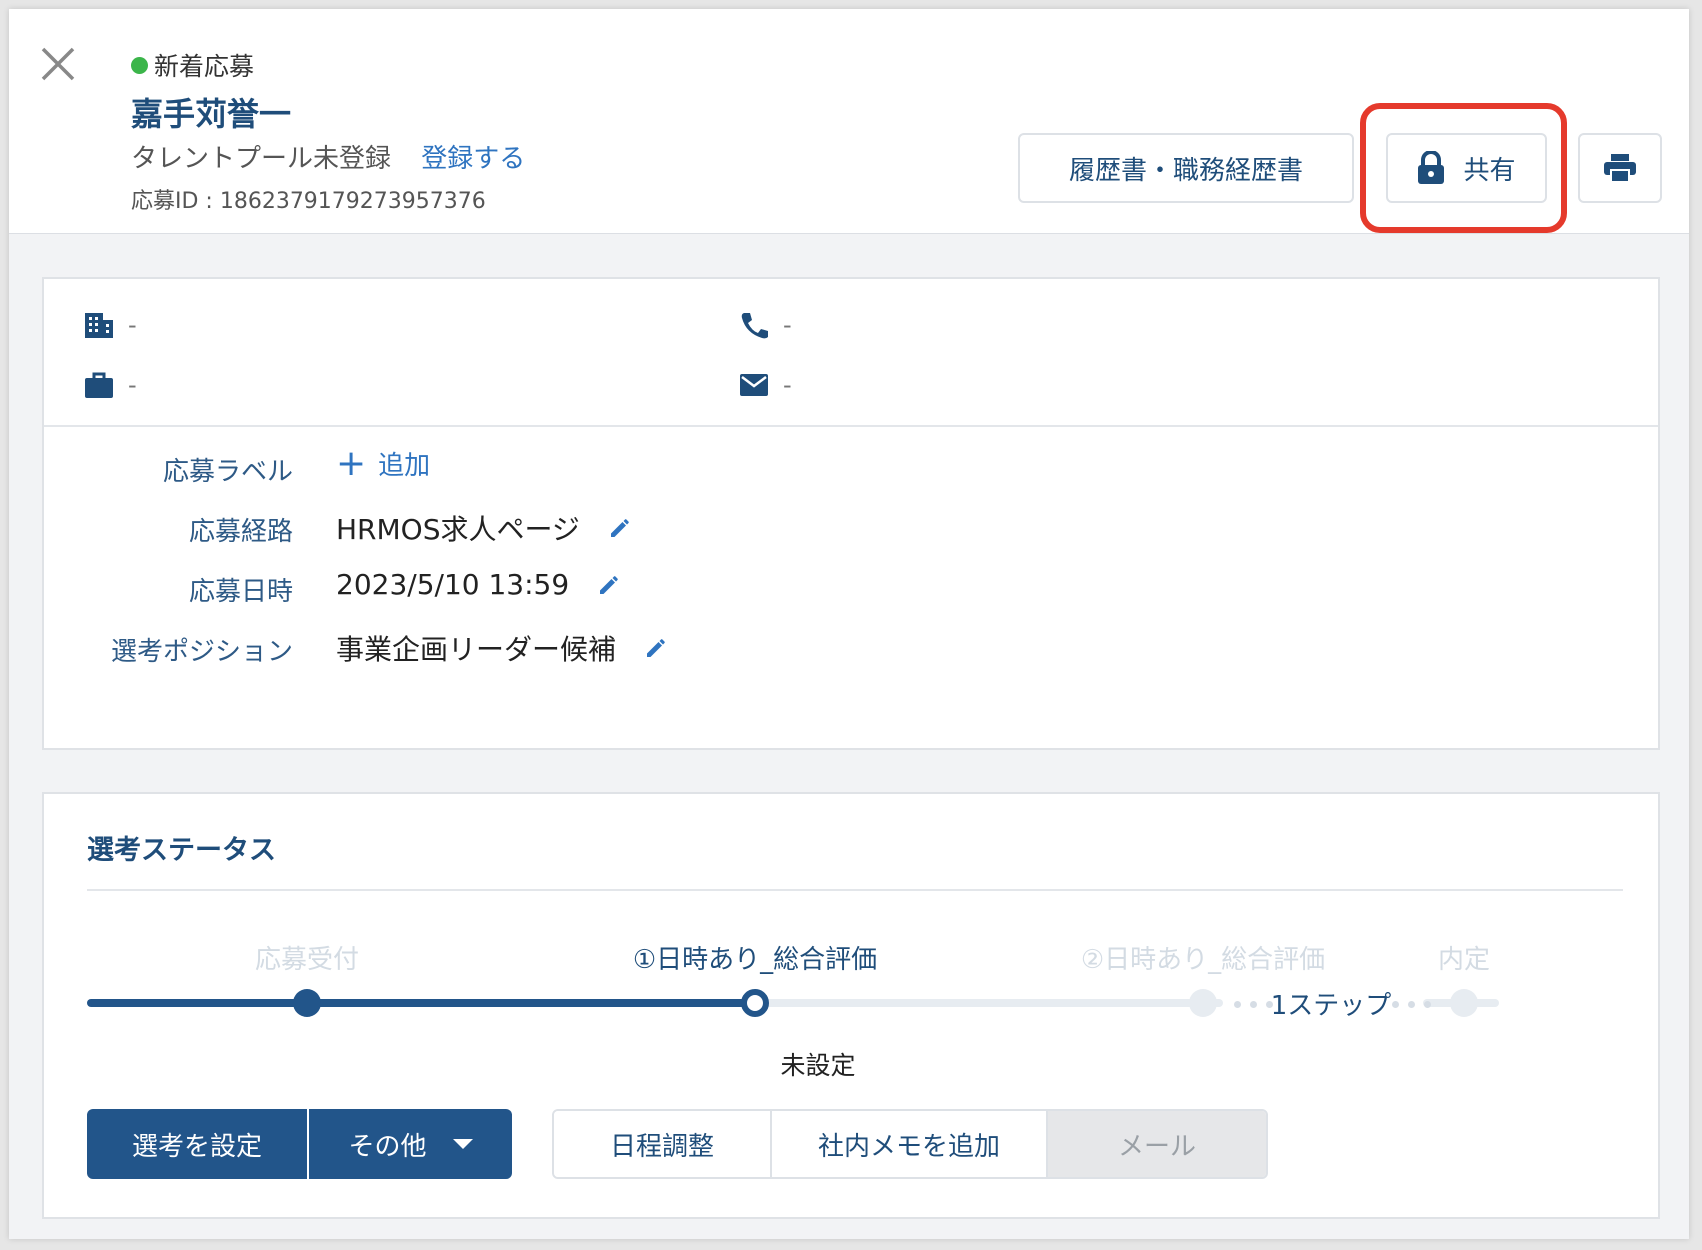 The height and width of the screenshot is (1250, 1702). I want to click on resume-button-label: 履歴書・職務経歴書, so click(1185, 170).